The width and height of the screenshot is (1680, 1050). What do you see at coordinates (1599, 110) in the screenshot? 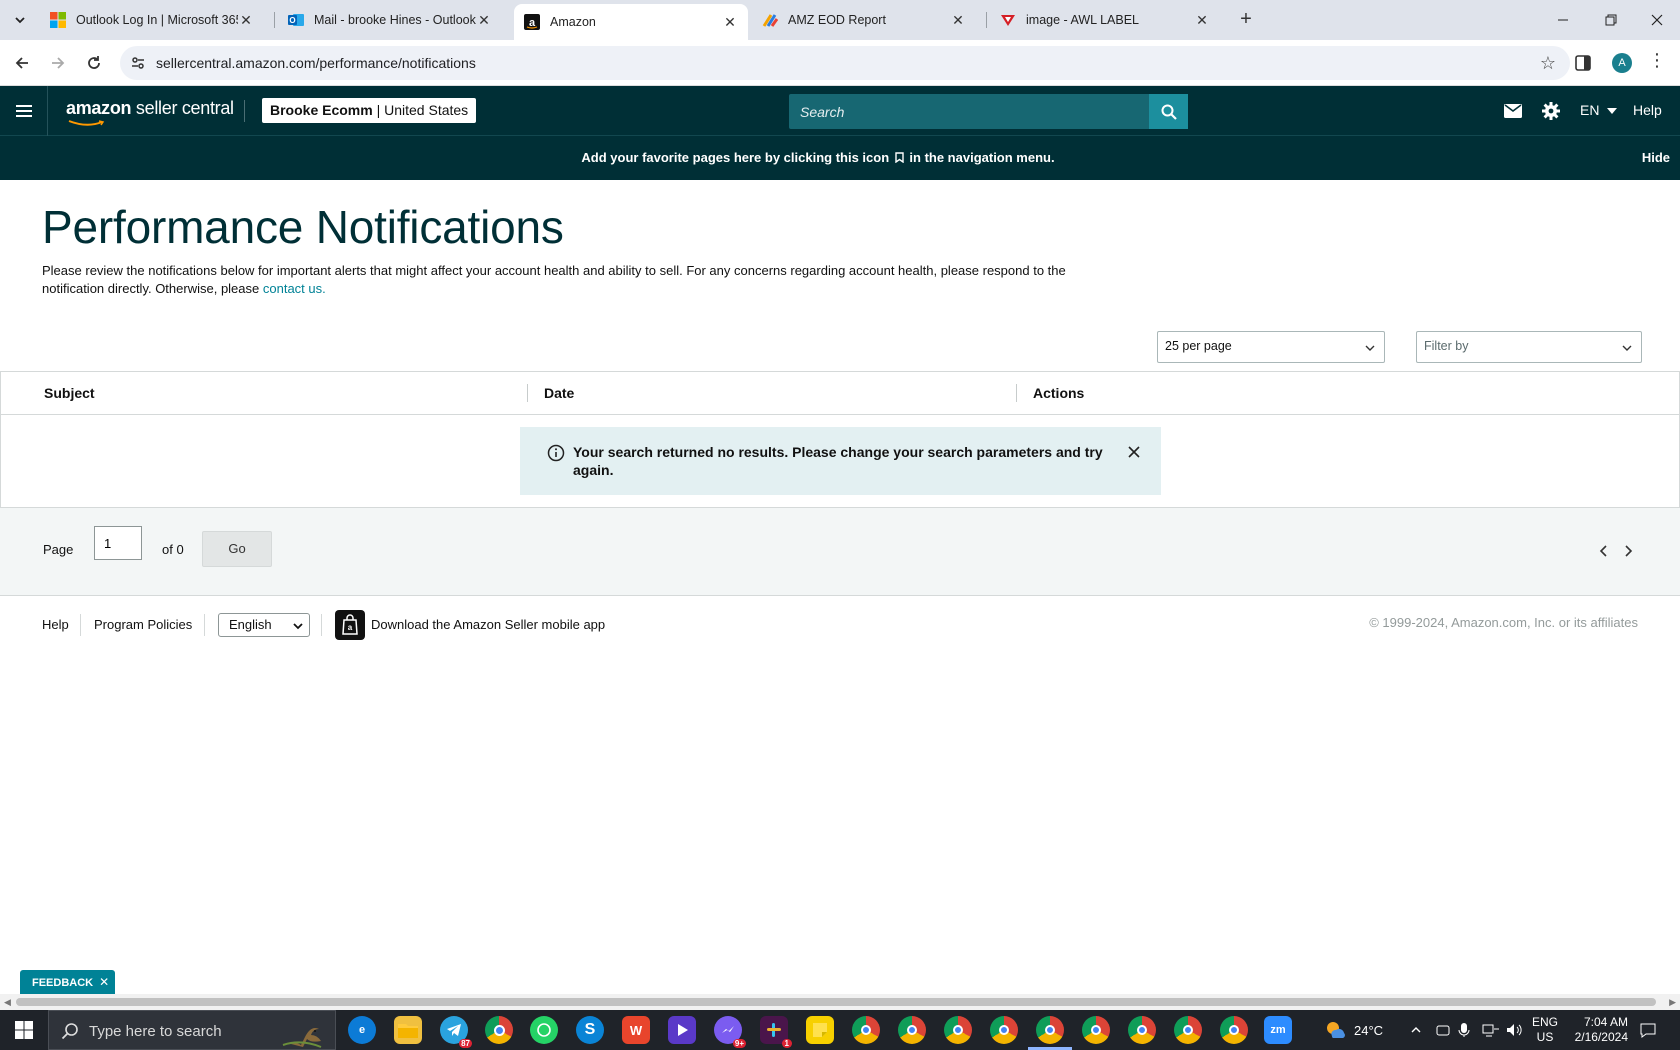
I see `language-selector: EN` at bounding box center [1599, 110].